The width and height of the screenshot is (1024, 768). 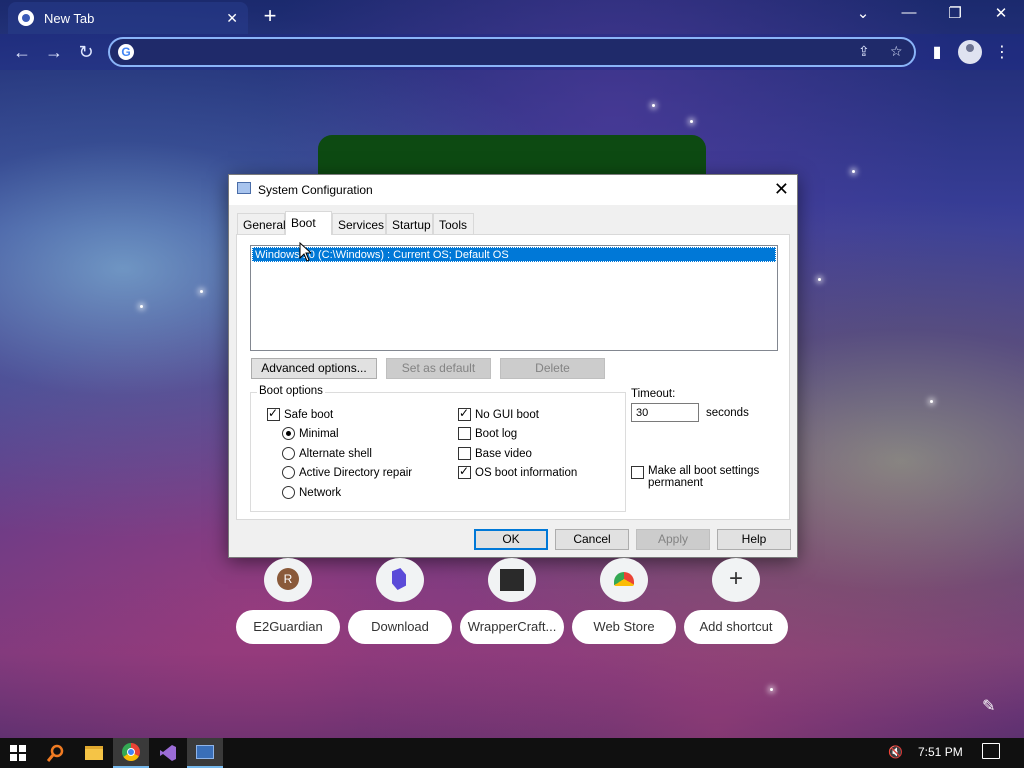 I want to click on windows-start-icon, so click(x=18, y=753).